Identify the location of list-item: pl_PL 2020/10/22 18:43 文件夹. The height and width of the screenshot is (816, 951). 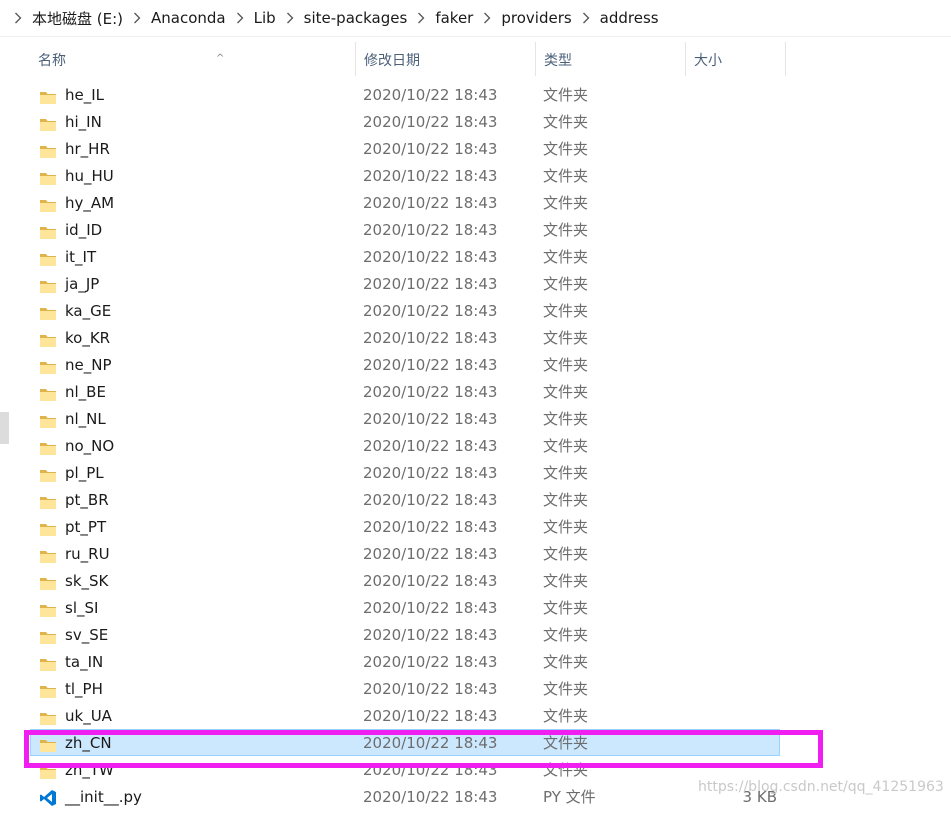
(405, 472).